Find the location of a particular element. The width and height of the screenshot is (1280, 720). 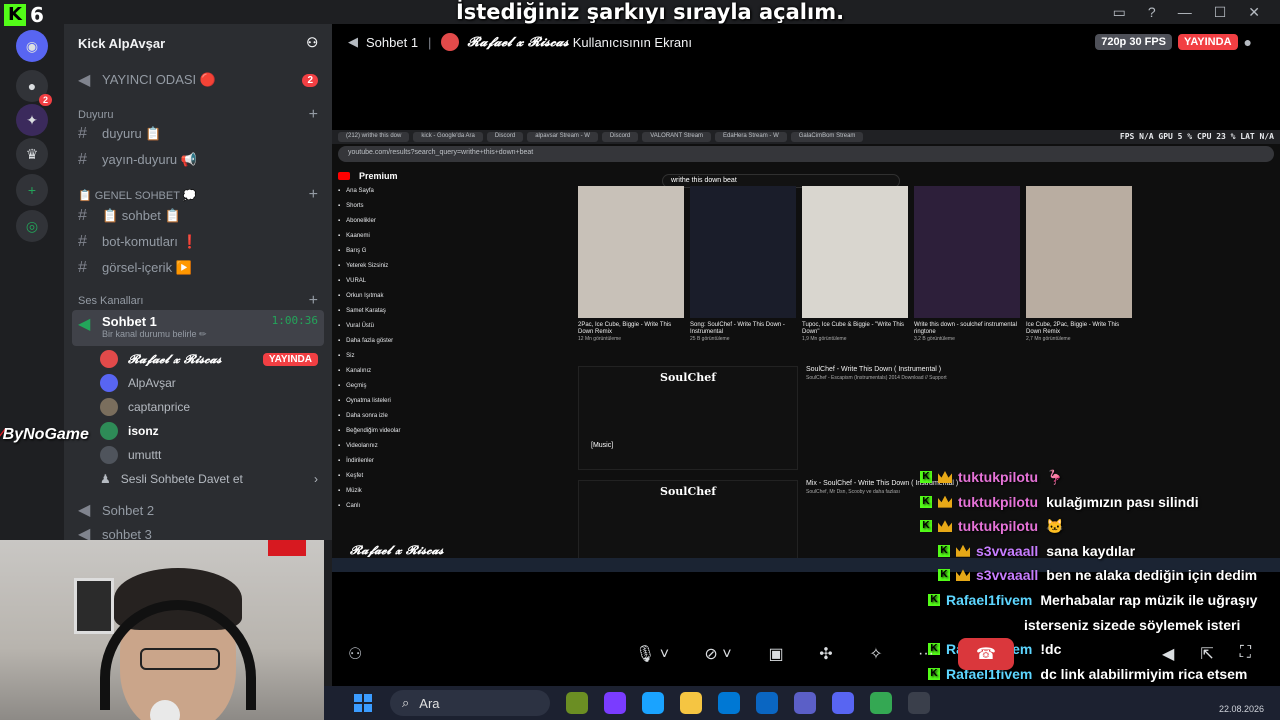

app-icon is located at coordinates (615, 703).